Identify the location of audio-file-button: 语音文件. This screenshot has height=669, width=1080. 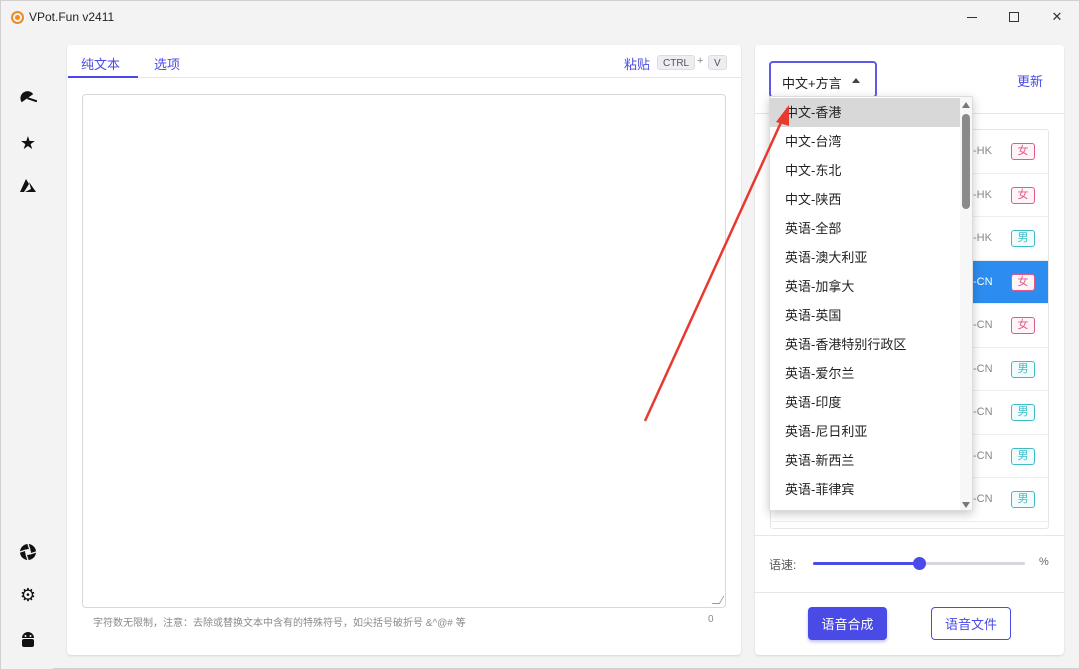
(971, 623).